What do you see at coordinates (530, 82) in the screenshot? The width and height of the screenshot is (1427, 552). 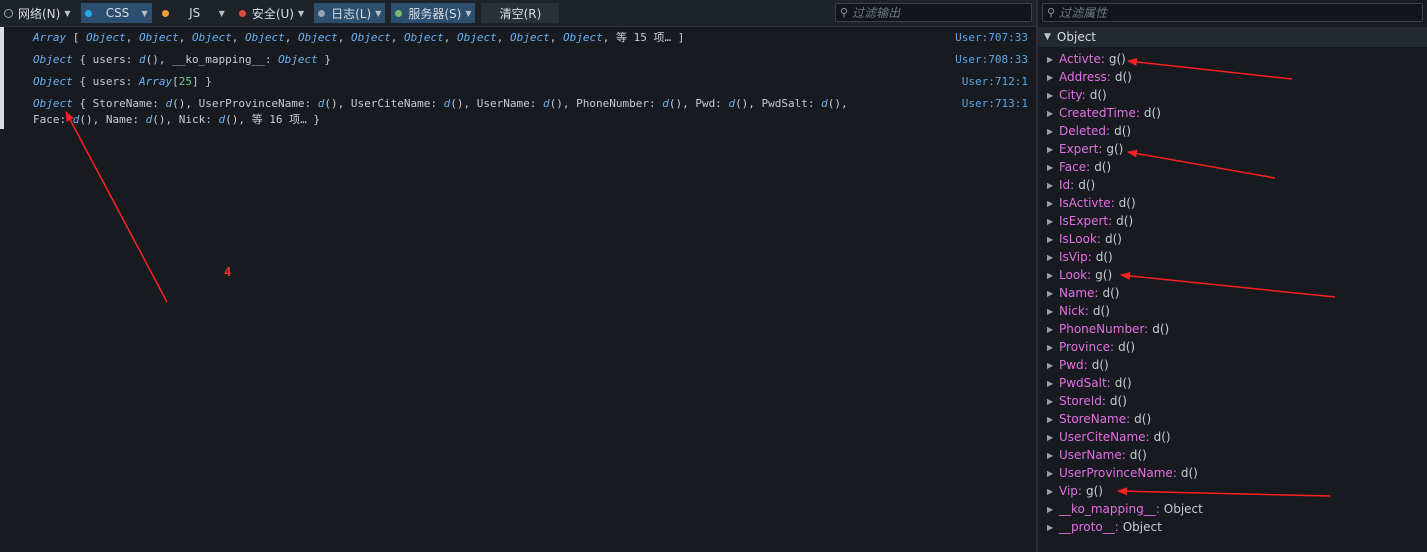 I see `log-row: Object { users: Array[25] } User:712:1` at bounding box center [530, 82].